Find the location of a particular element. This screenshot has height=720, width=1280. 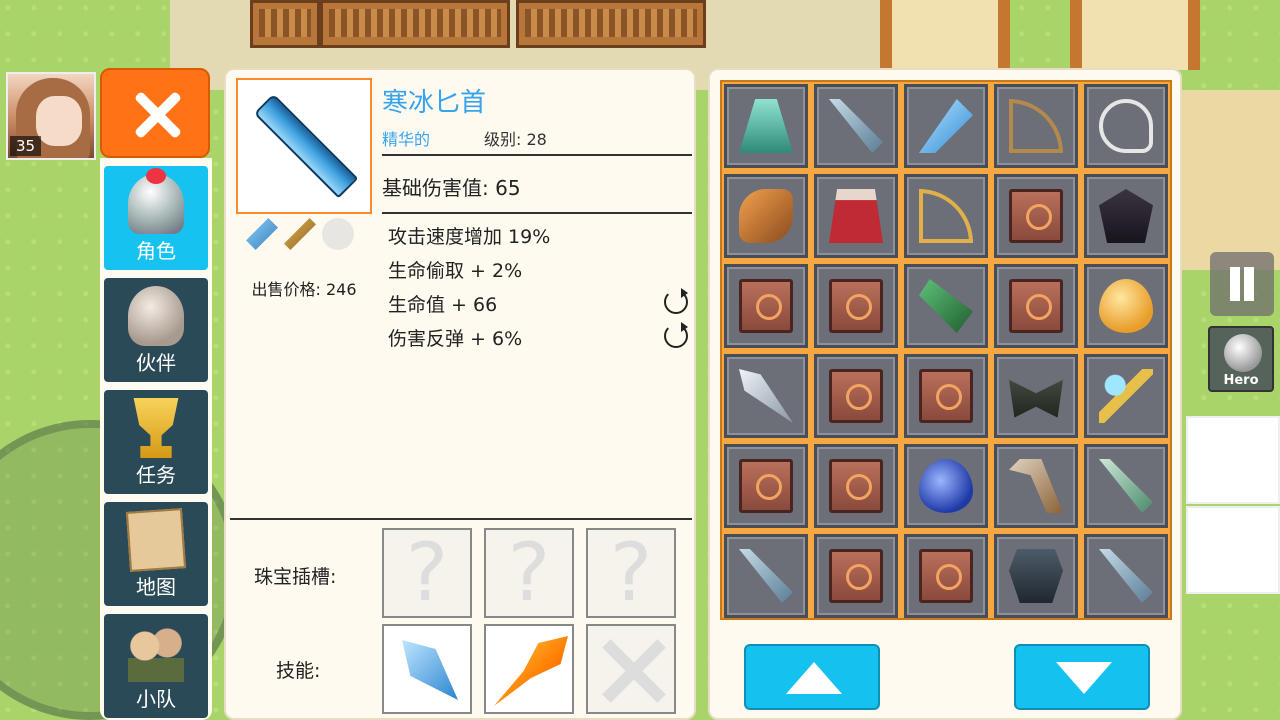

horn-icon is located at coordinates (766, 216).